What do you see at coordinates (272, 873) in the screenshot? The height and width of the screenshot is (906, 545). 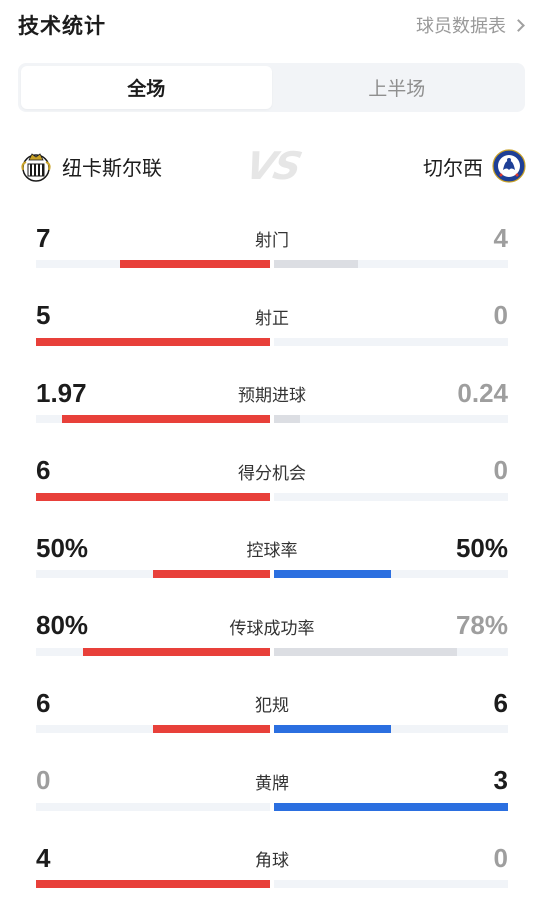 I see `stat-row: 4 0 角球` at bounding box center [272, 873].